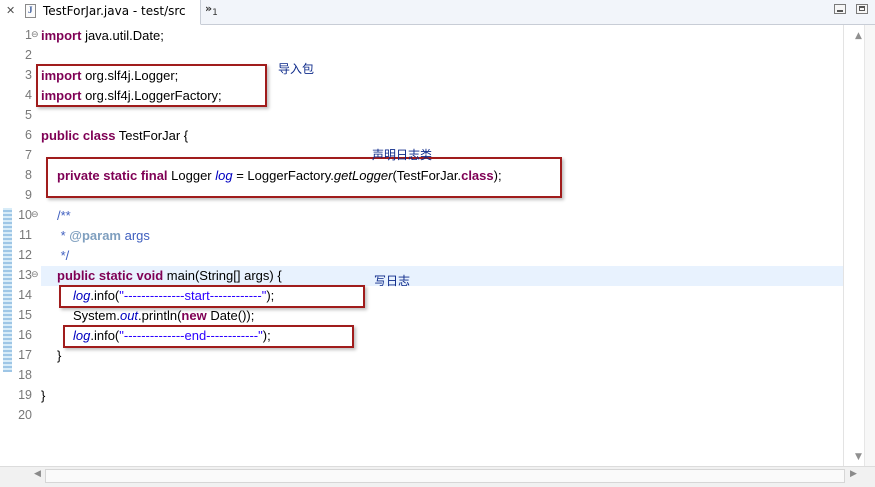 The image size is (875, 487). I want to click on keyword: new, so click(194, 315).